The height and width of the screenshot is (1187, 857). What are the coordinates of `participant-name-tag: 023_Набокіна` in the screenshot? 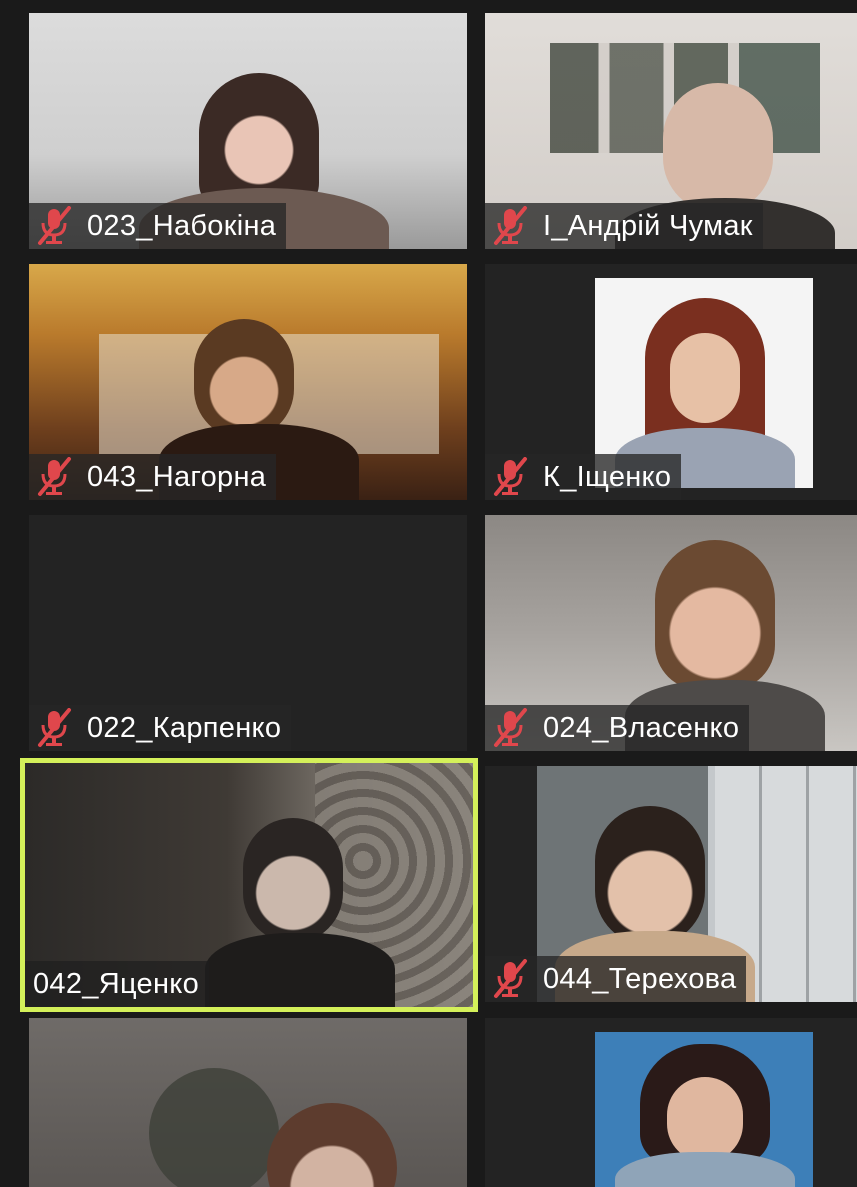 It's located at (158, 226).